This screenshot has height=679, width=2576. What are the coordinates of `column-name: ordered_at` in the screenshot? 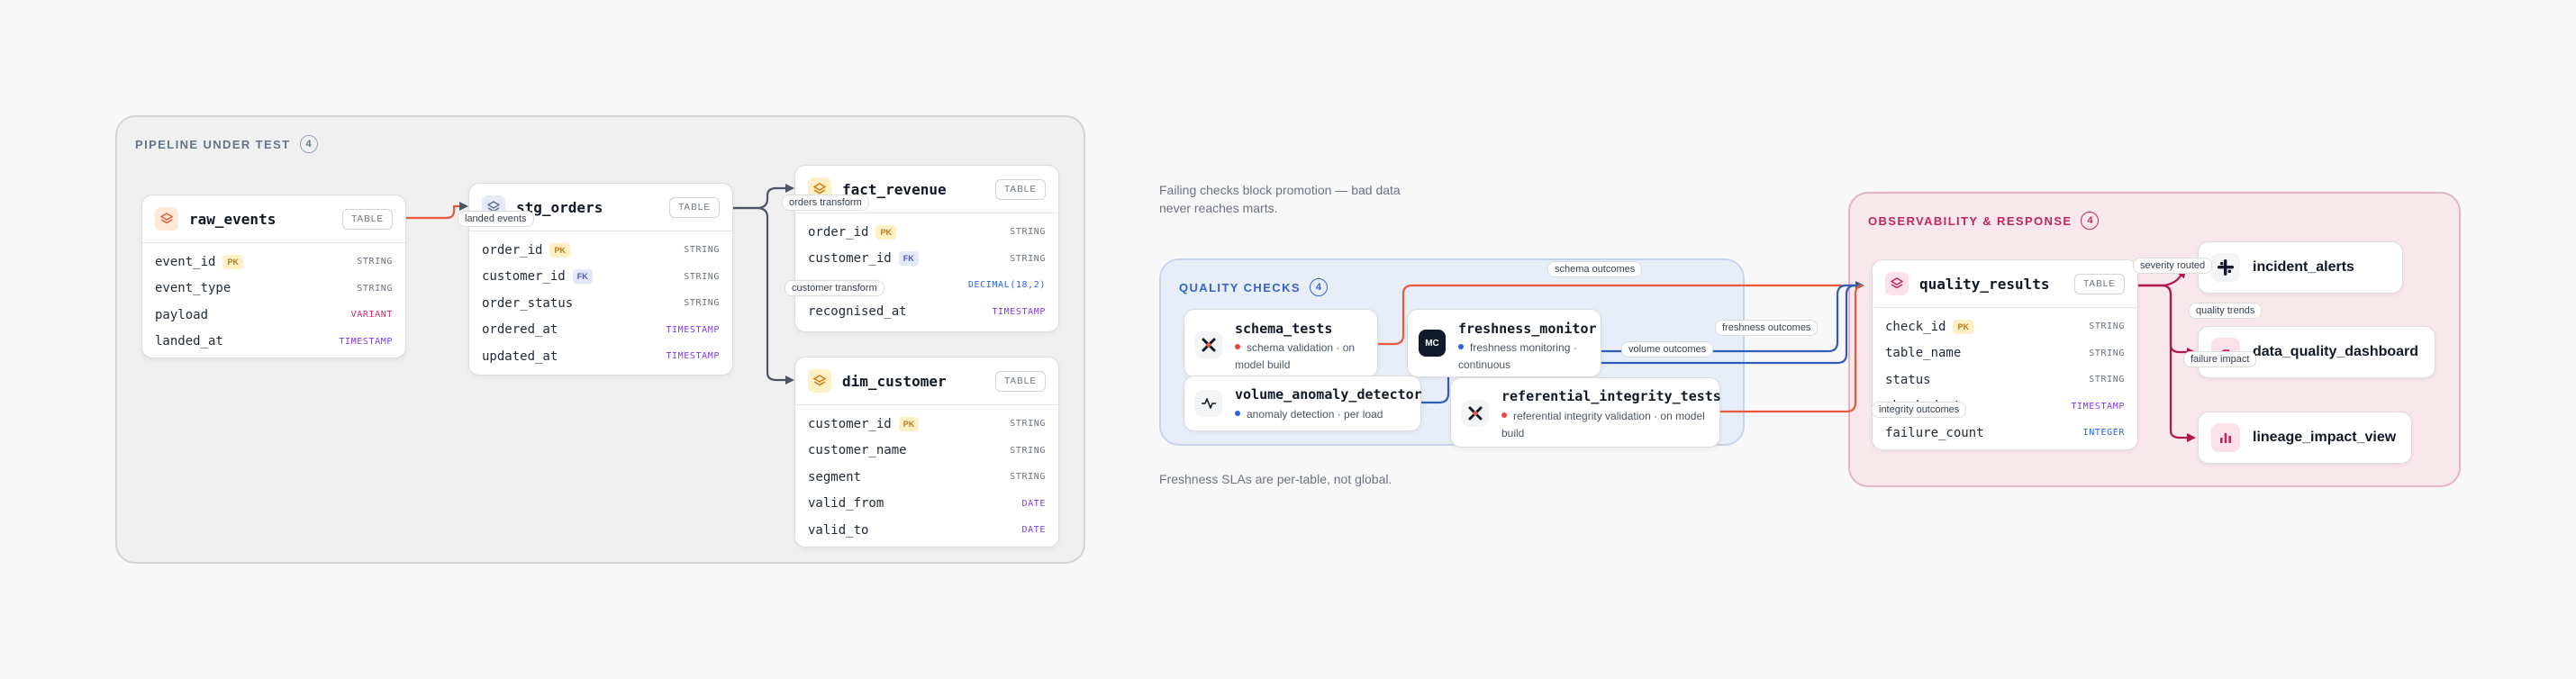 It's located at (520, 330).